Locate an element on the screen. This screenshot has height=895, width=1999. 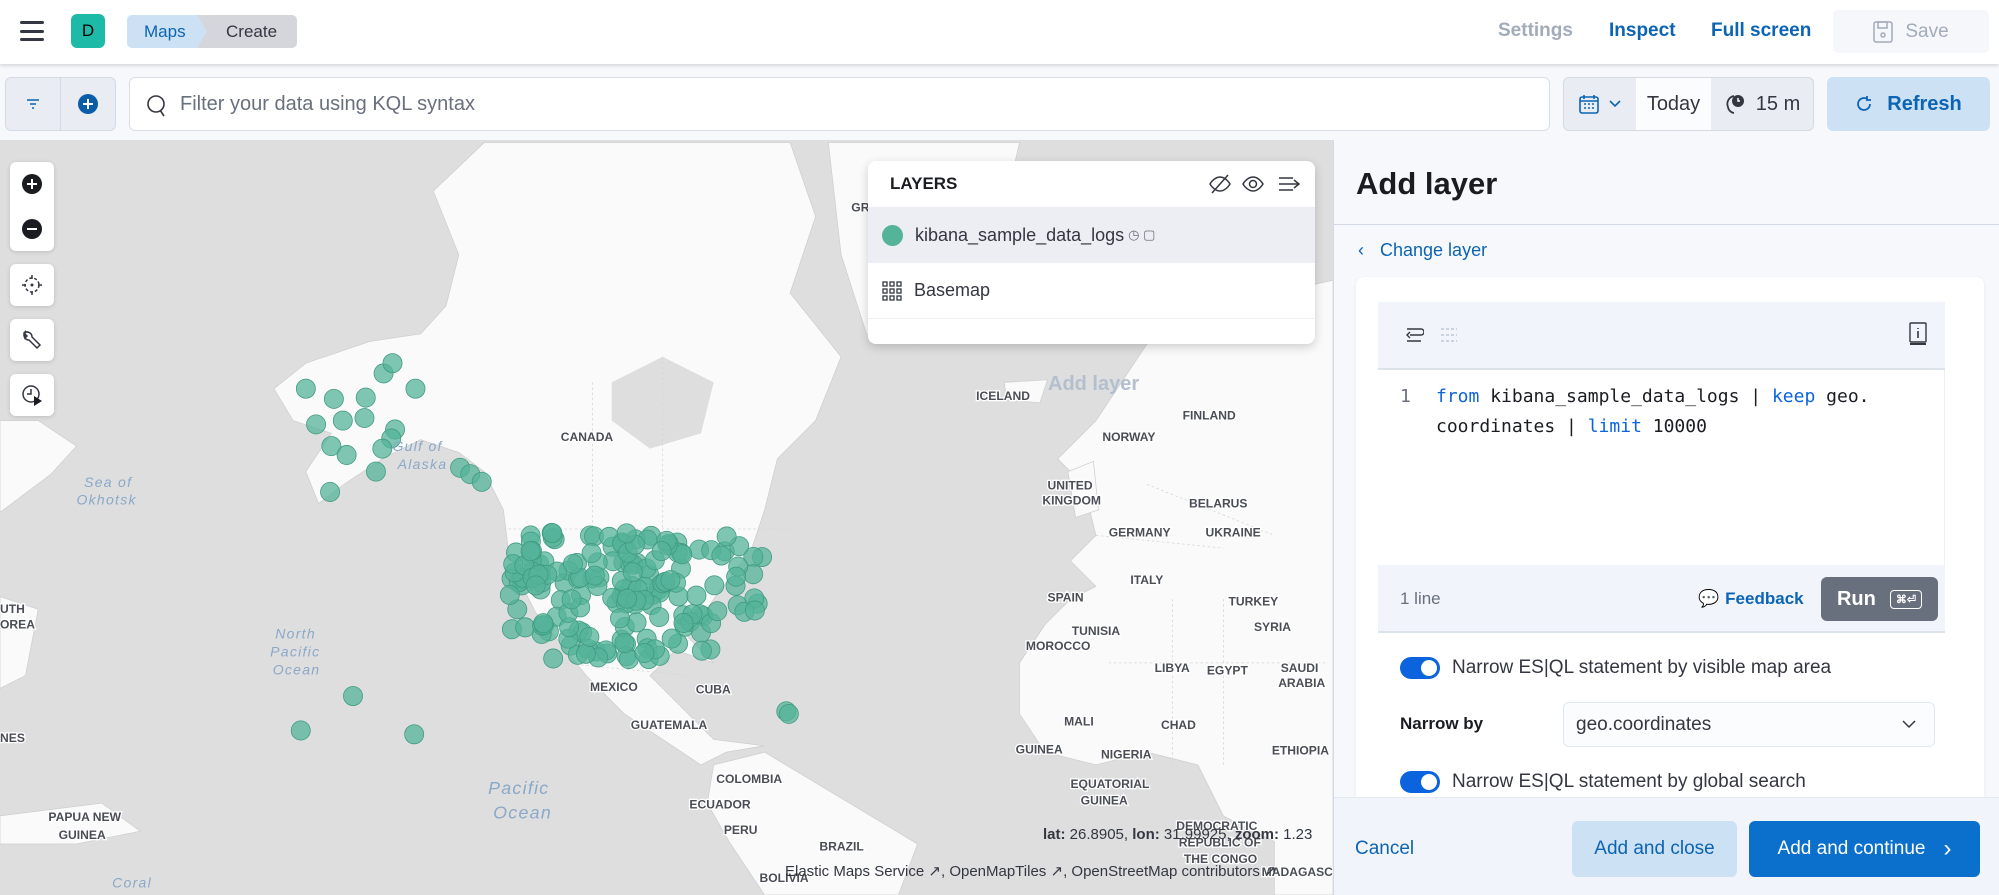
settings-link: Settings is located at coordinates (1535, 31).